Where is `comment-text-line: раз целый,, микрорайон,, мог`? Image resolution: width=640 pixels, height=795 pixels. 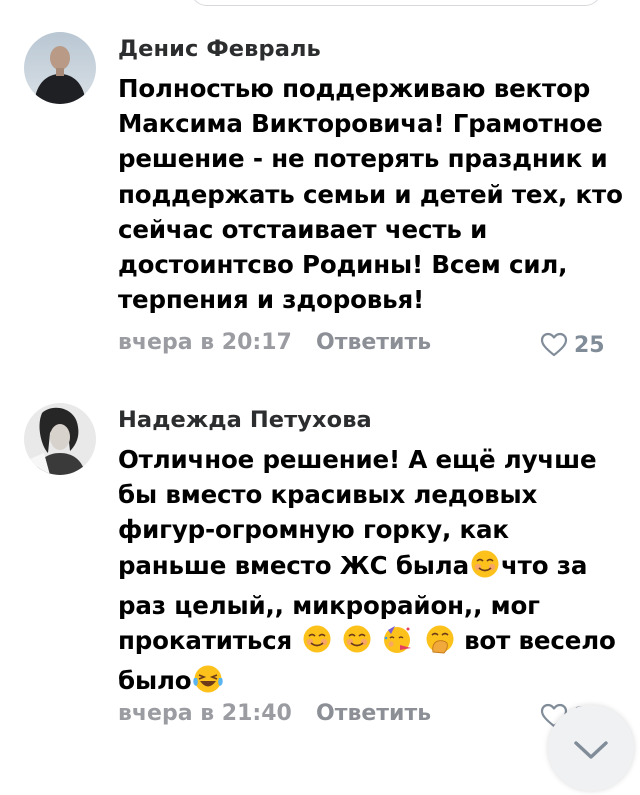
comment-text-line: раз целый,, микрорайон,, мог is located at coordinates (329, 605).